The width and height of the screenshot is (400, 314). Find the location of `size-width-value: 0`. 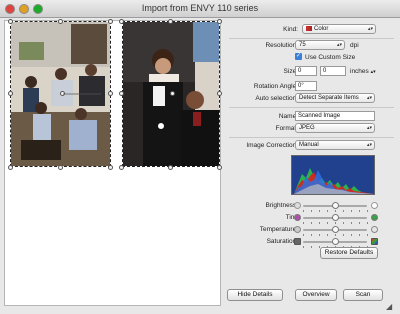

size-width-value: 0 is located at coordinates (300, 71).